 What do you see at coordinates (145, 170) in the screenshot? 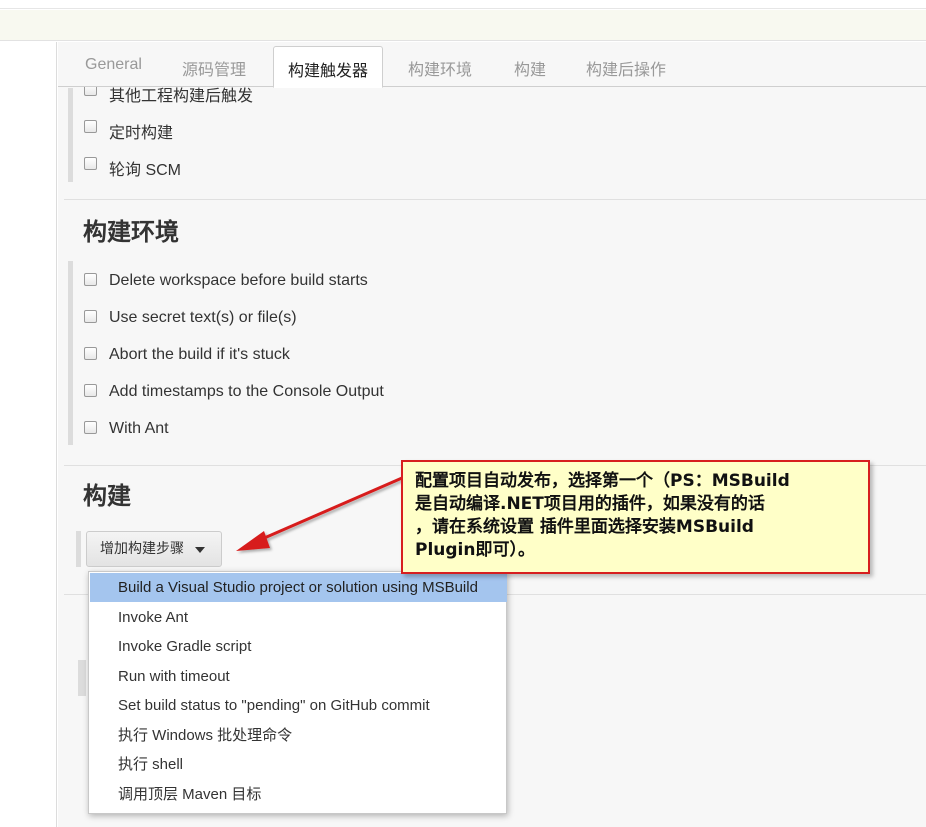
I see `checkbox-label: 轮询 SCM` at bounding box center [145, 170].